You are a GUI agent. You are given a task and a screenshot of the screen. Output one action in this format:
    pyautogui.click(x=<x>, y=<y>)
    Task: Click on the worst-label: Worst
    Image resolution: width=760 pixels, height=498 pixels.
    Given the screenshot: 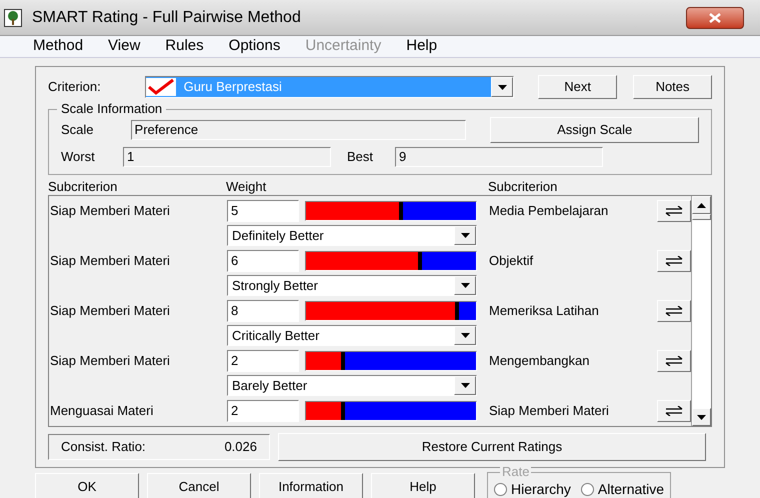 What is the action you would take?
    pyautogui.click(x=78, y=157)
    